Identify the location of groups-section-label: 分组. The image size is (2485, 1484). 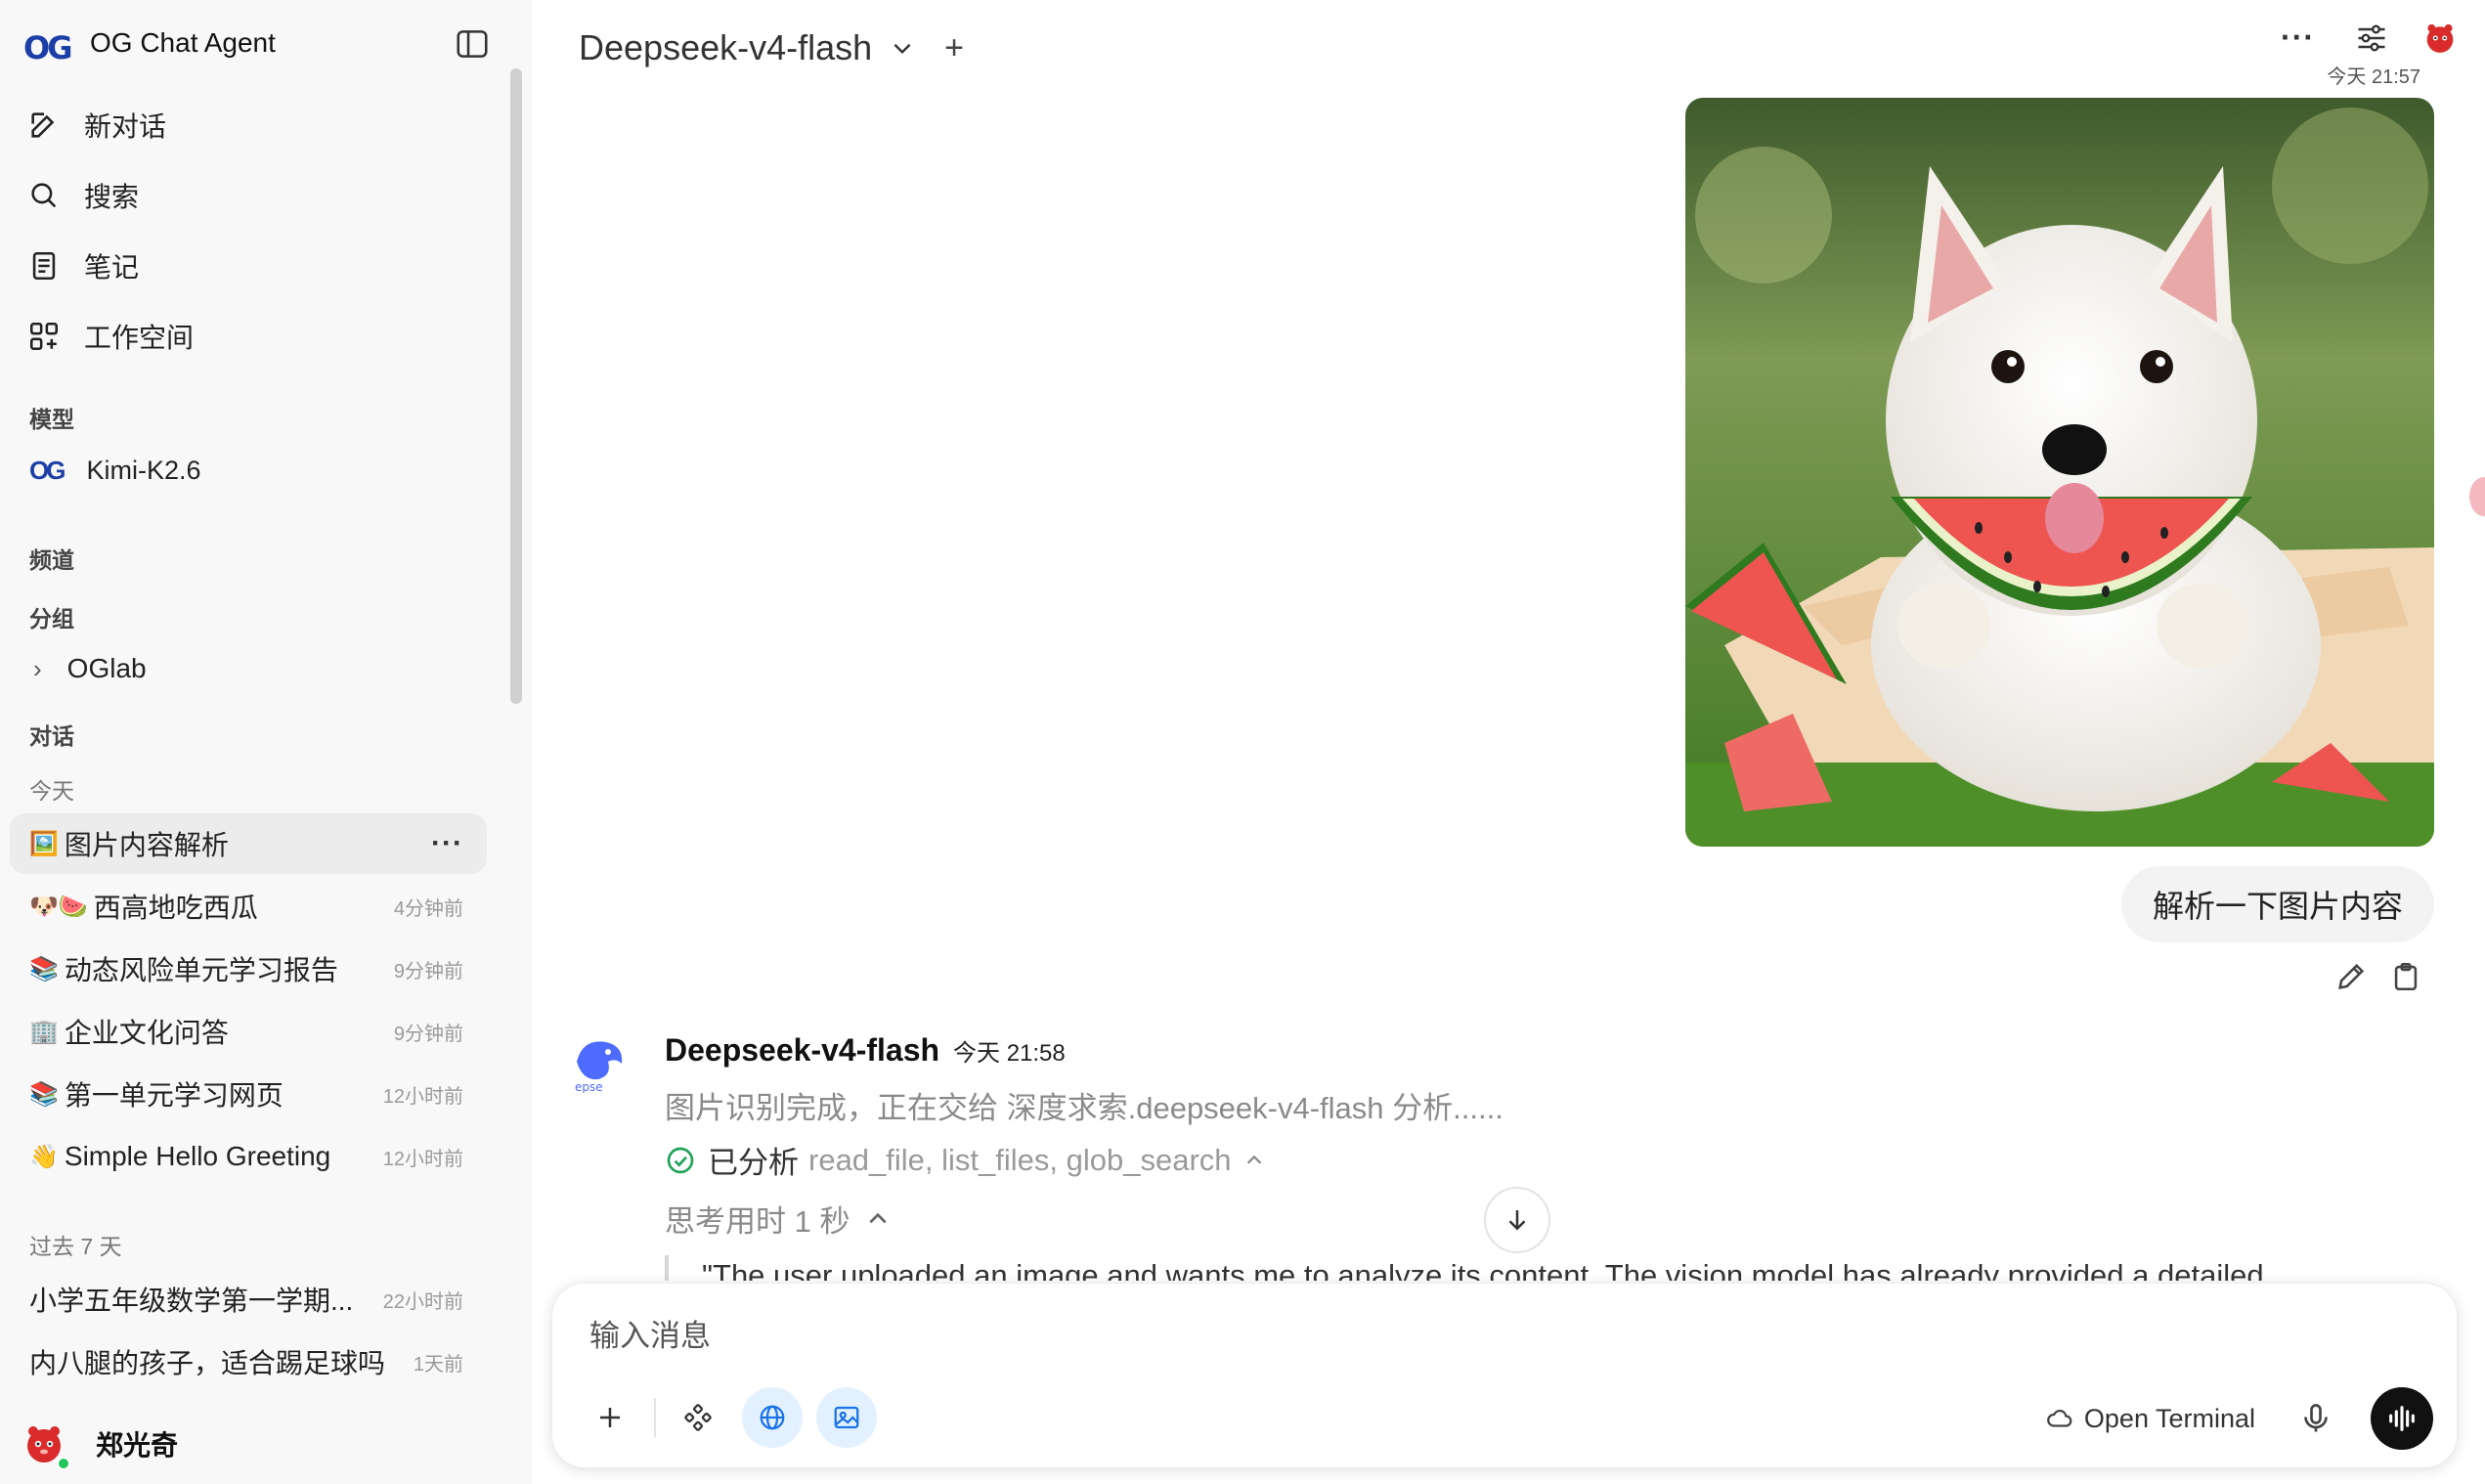
(51, 616).